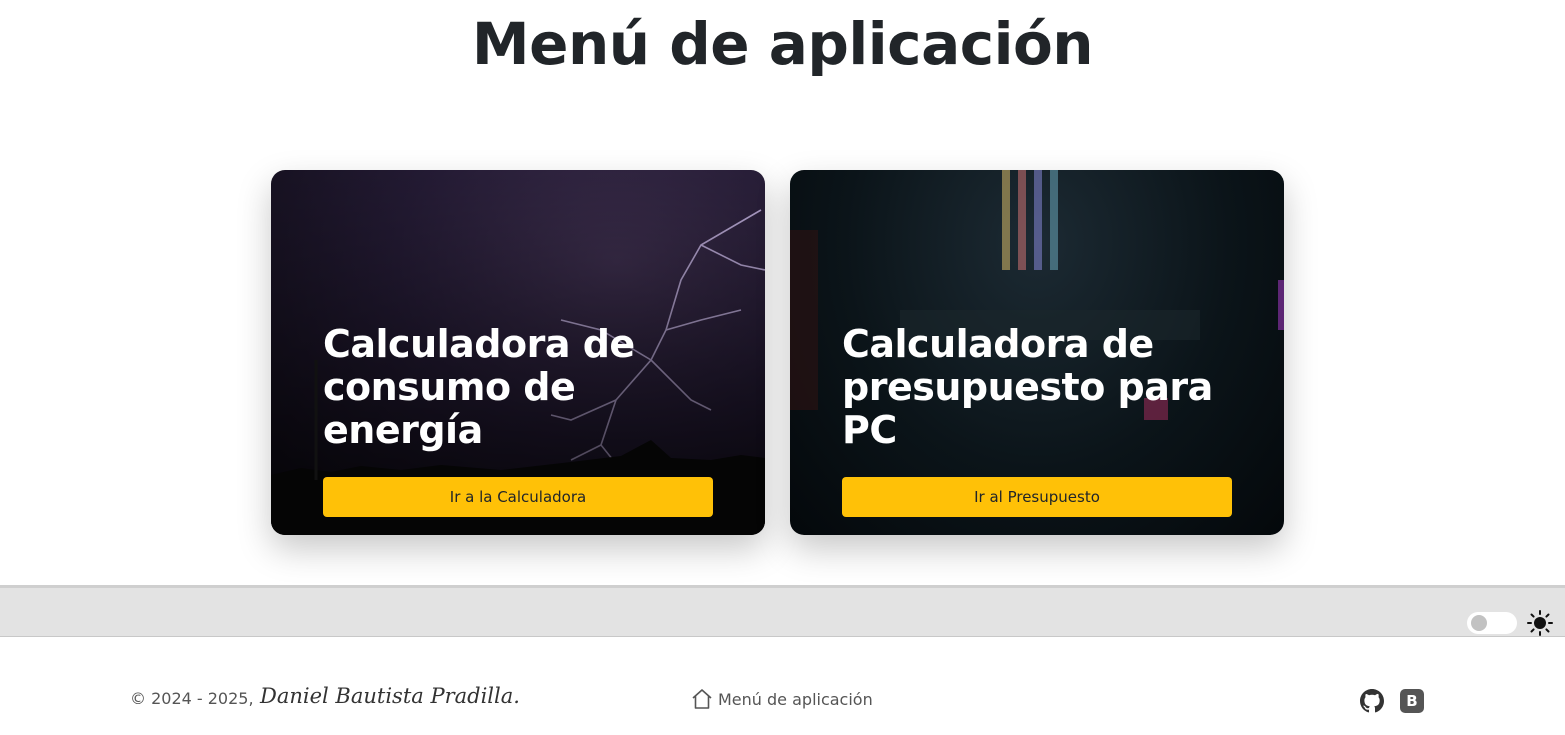  What do you see at coordinates (795, 699) in the screenshot?
I see `home-link-label: Menú de aplicación` at bounding box center [795, 699].